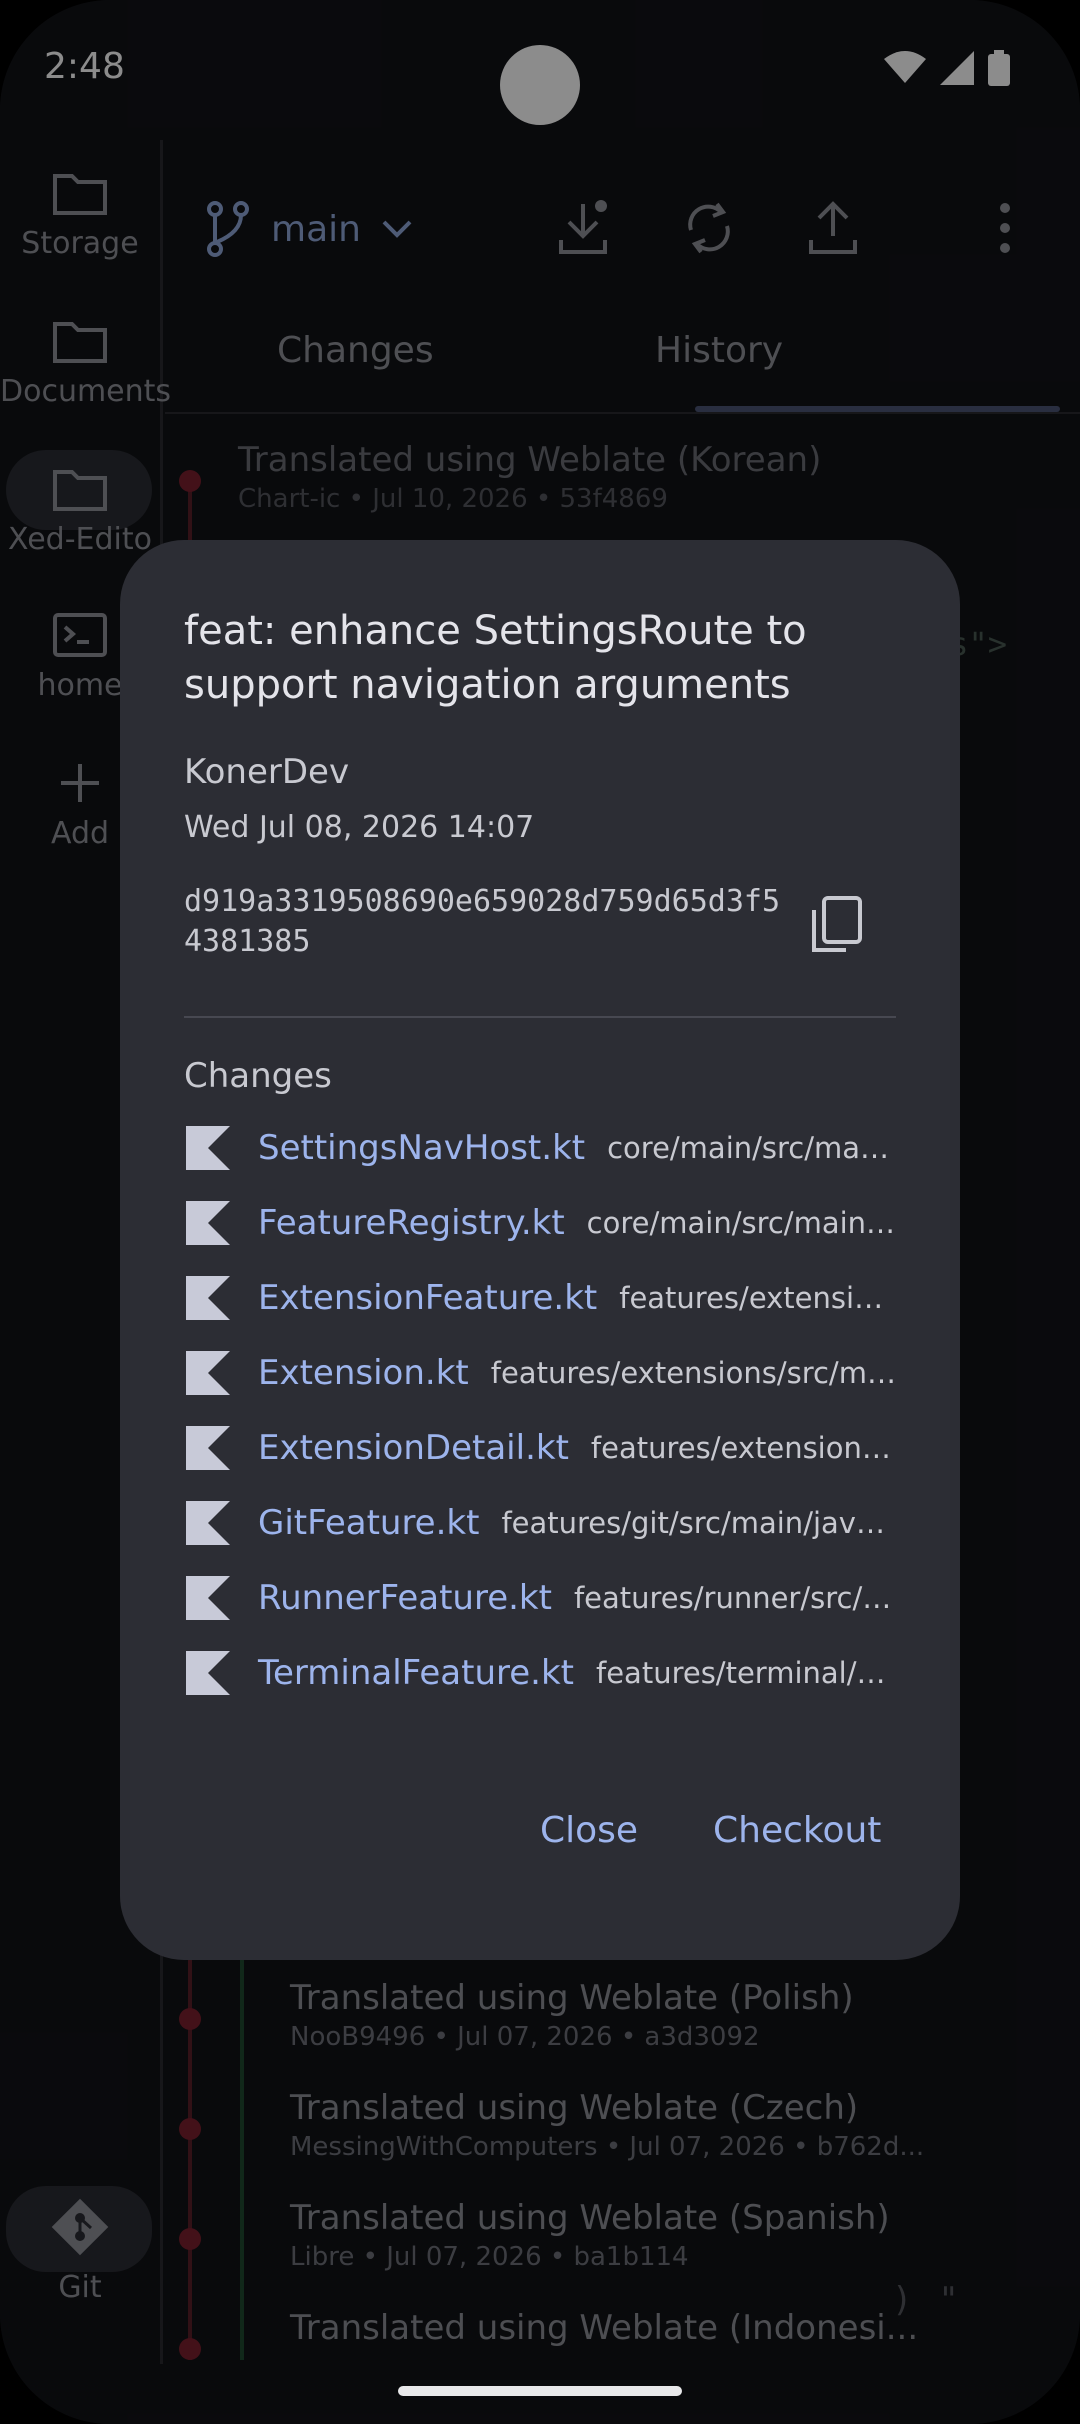 The image size is (1080, 2424). What do you see at coordinates (405, 1598) in the screenshot?
I see `file-name: RunnerFeature.kt` at bounding box center [405, 1598].